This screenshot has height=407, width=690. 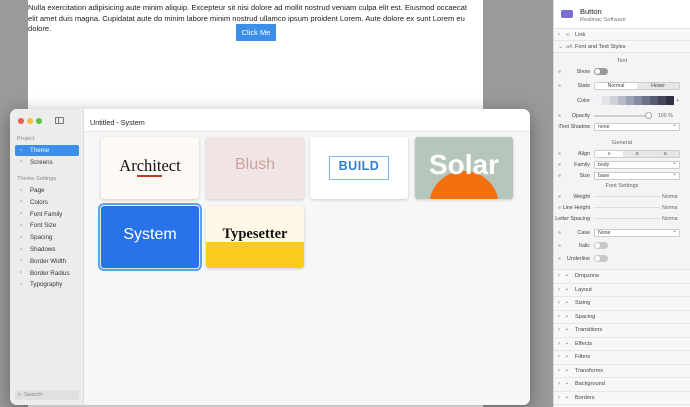 What do you see at coordinates (601, 71) in the screenshot?
I see `show-toggle` at bounding box center [601, 71].